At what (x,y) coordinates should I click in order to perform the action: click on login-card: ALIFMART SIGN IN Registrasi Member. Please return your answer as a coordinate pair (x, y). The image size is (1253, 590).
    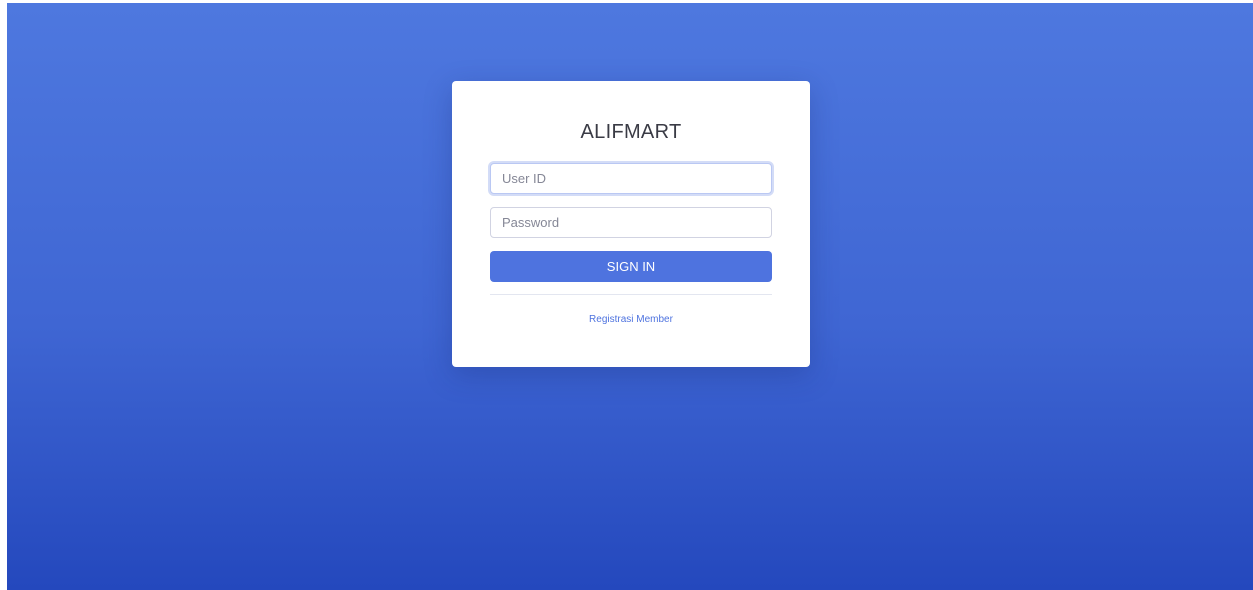
    Looking at the image, I should click on (631, 224).